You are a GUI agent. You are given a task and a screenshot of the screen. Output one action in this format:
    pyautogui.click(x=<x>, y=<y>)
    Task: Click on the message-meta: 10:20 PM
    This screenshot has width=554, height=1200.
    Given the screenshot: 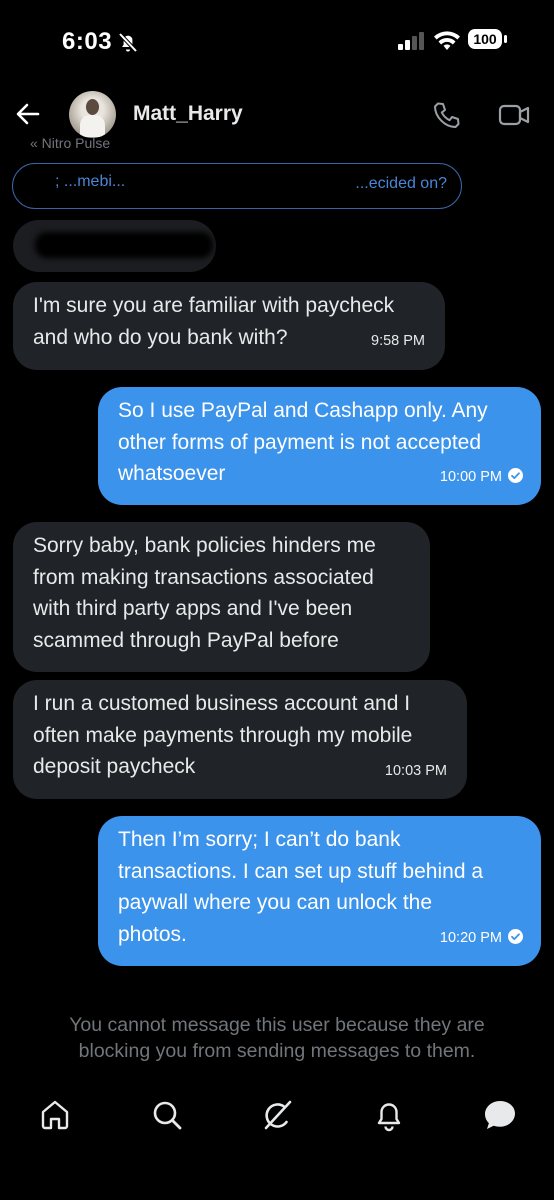 What is the action you would take?
    pyautogui.click(x=481, y=939)
    